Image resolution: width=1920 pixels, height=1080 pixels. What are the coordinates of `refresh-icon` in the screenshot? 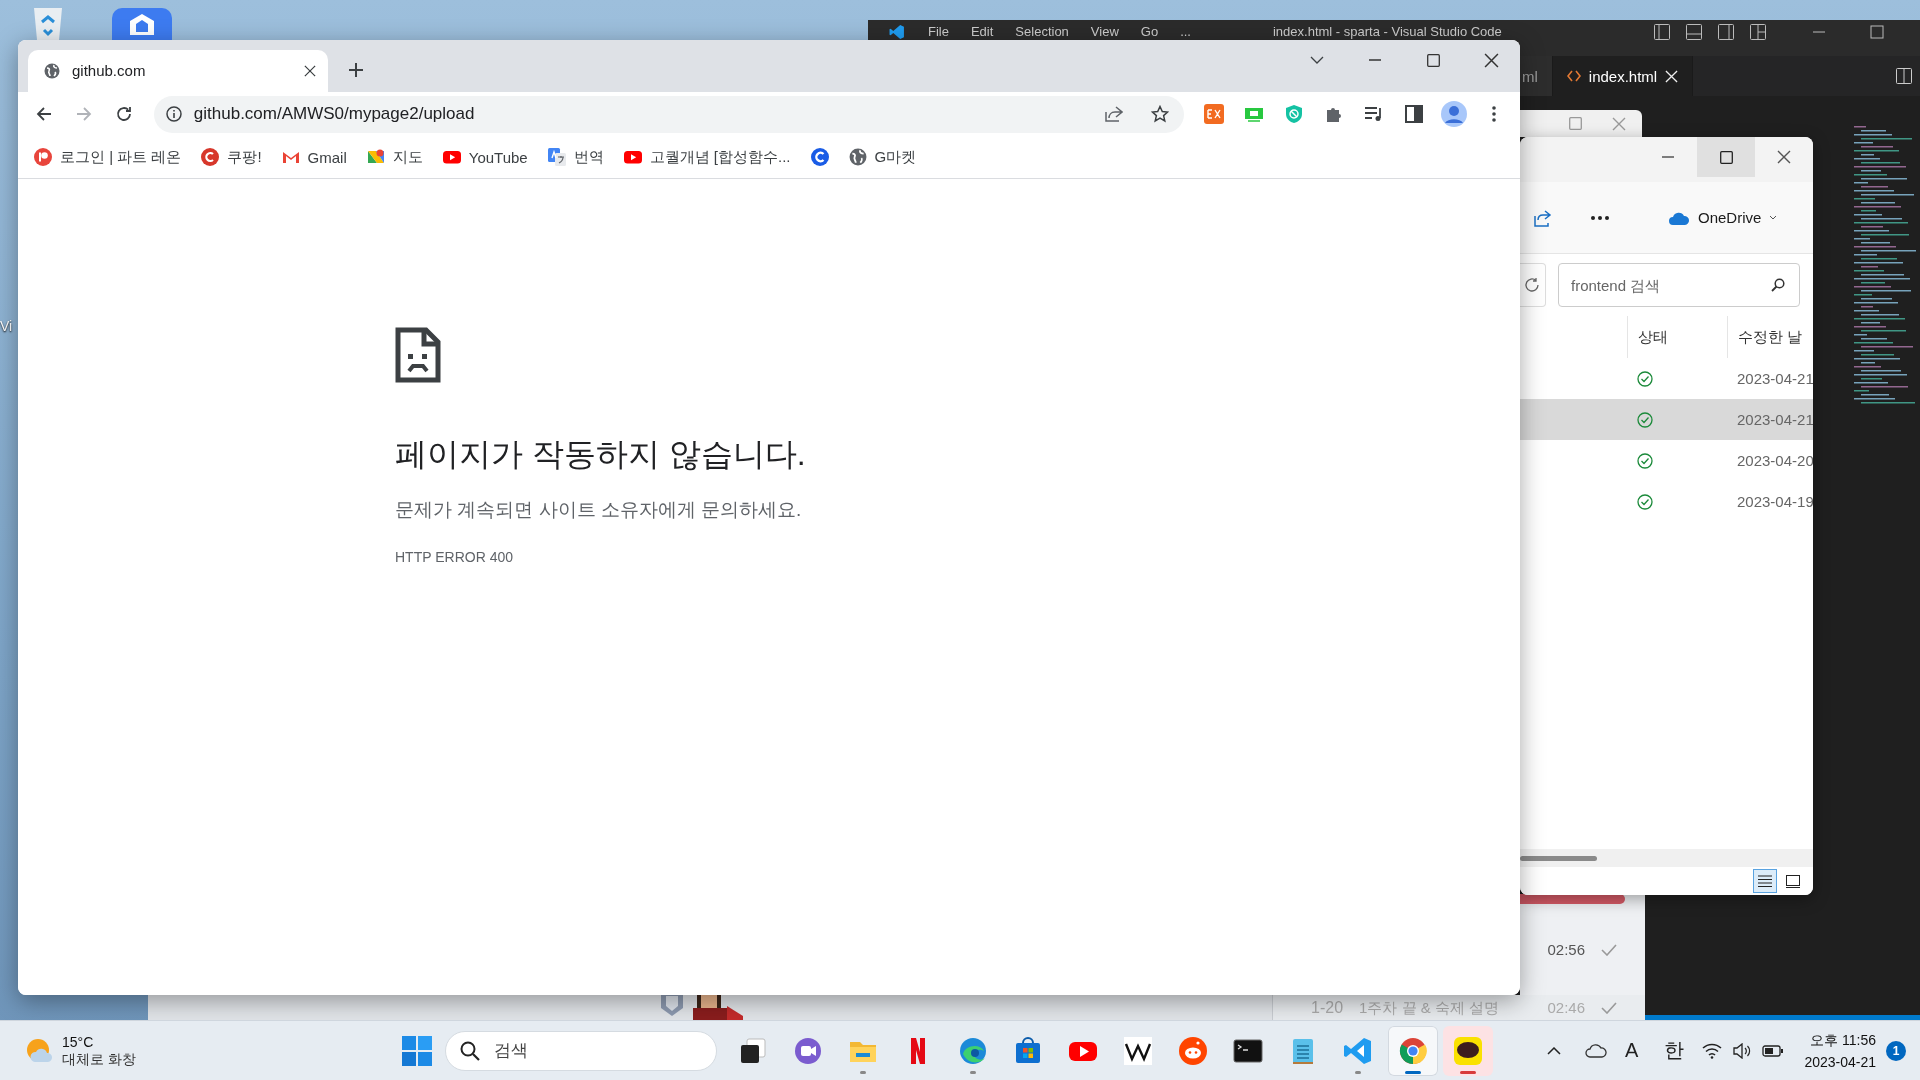 It's located at (1532, 285).